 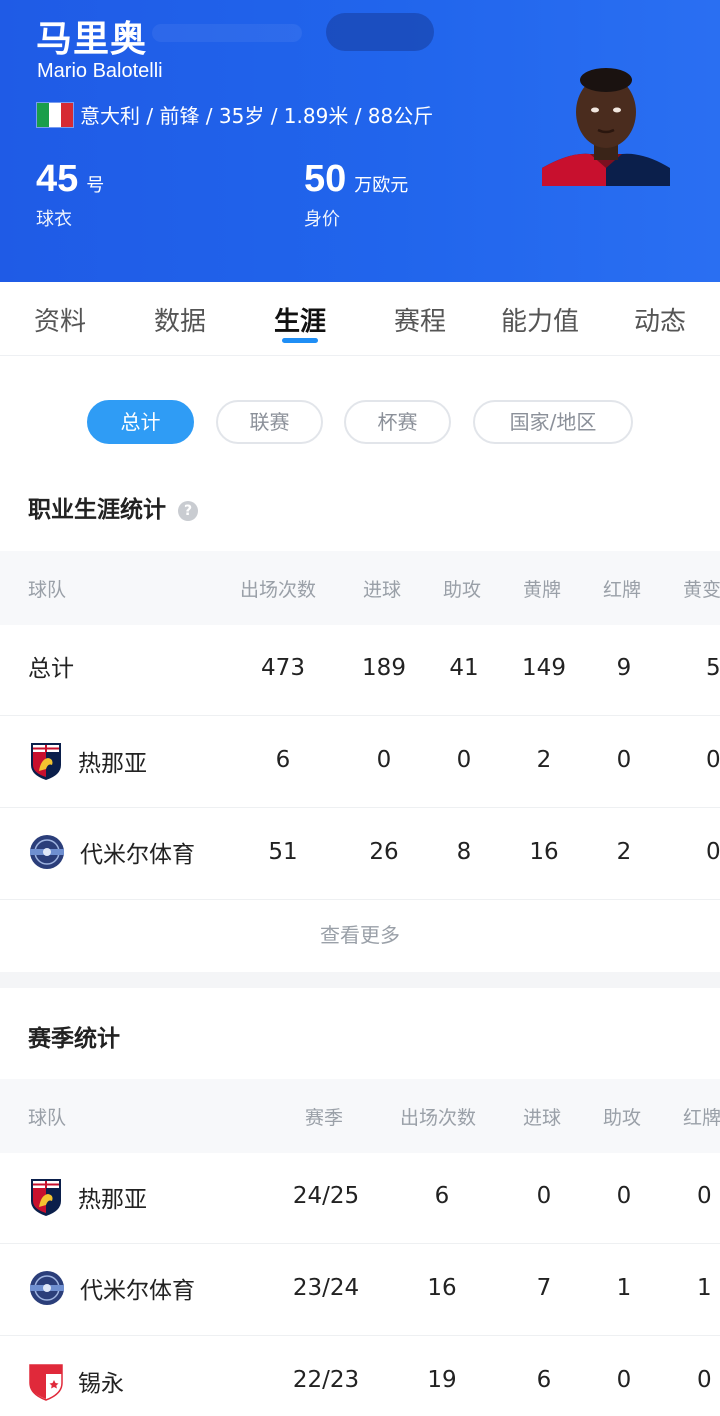 I want to click on tab-bar: 资料 数据 生涯 赛程 能力值 动态, so click(x=360, y=319).